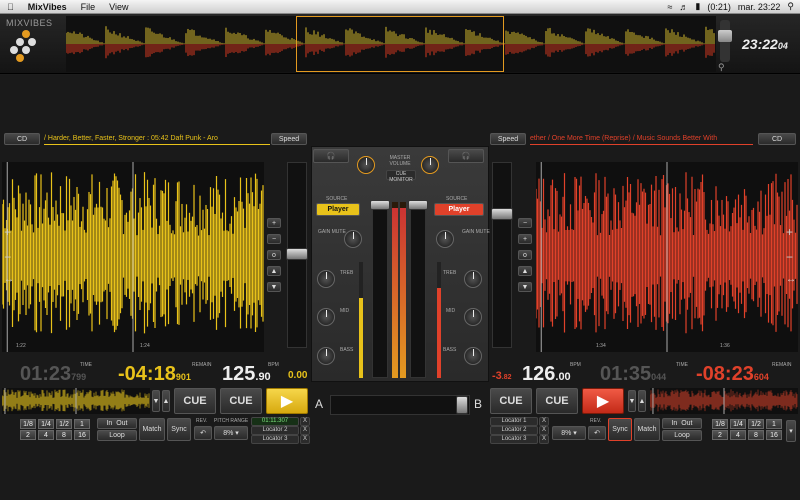  I want to click on left-pitch-range: 8% ▾, so click(231, 433).